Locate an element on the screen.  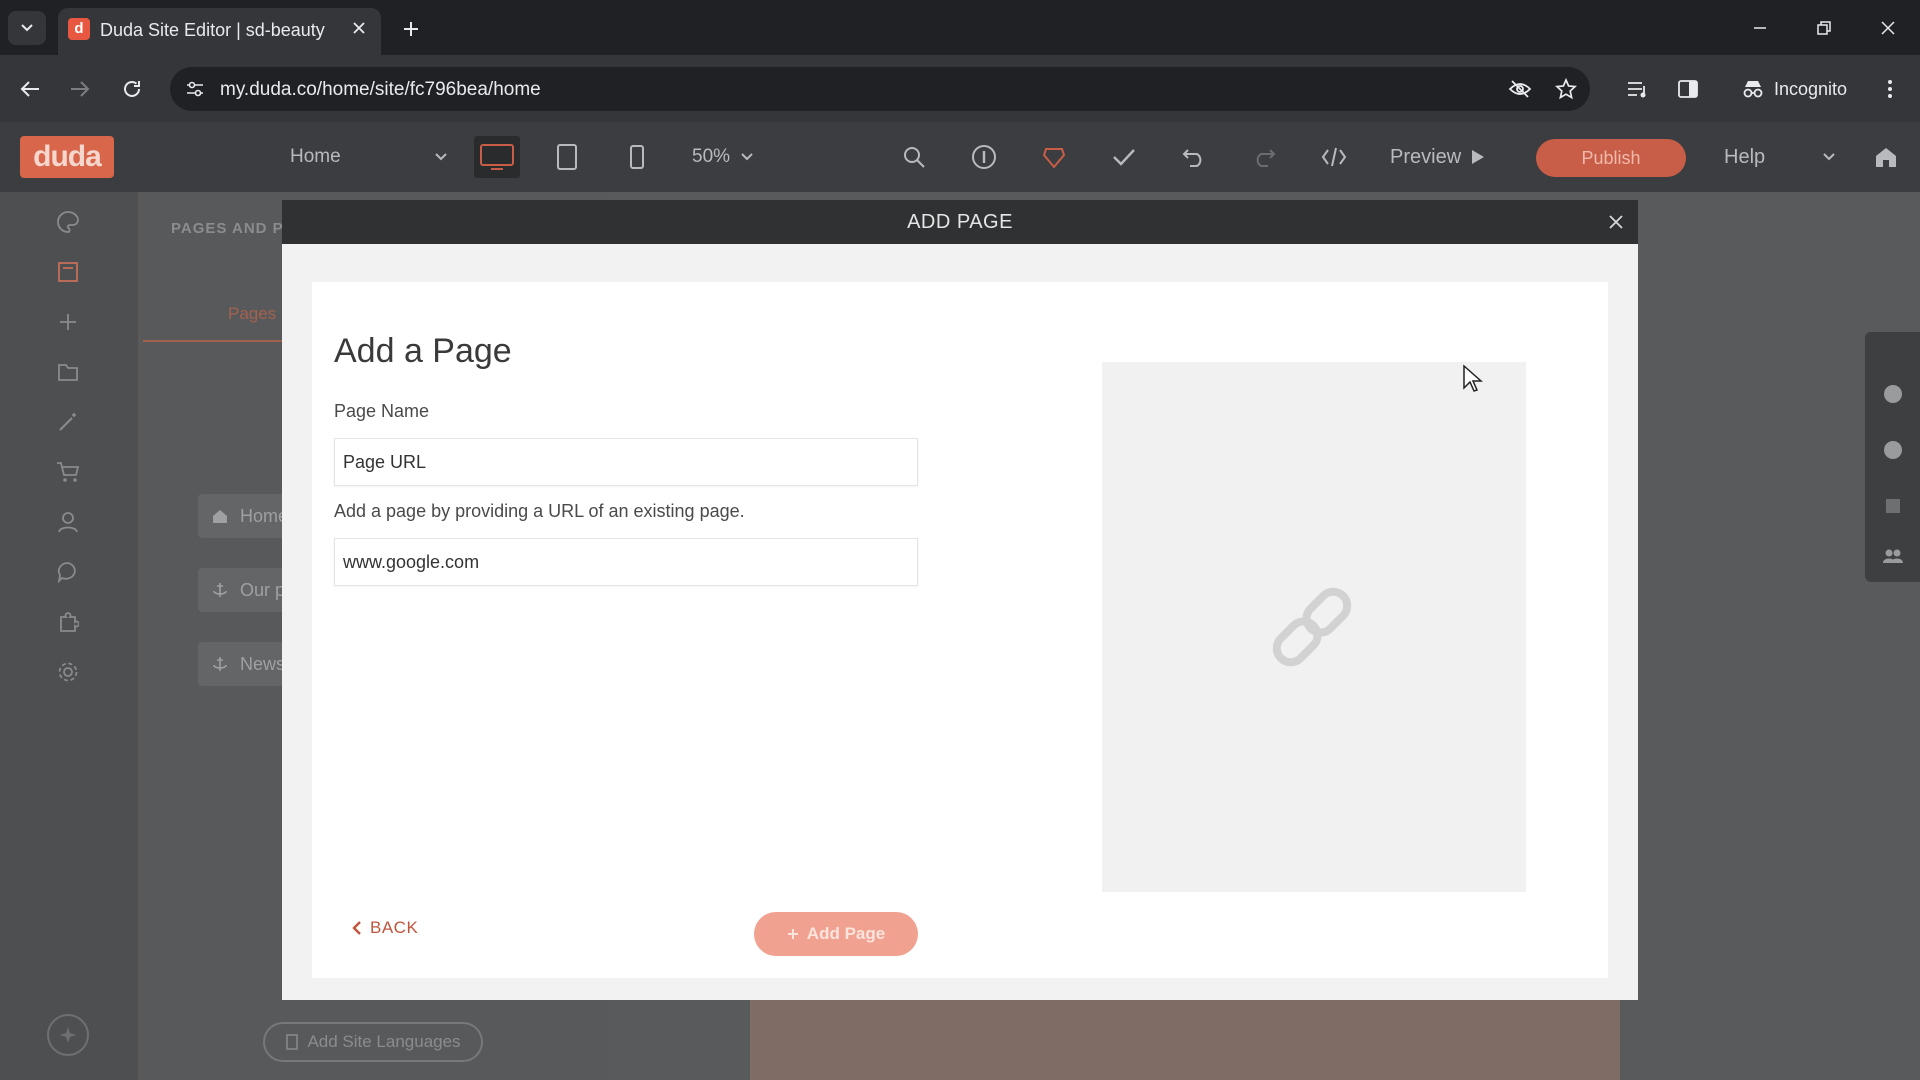
restore-icon is located at coordinates (1824, 28).